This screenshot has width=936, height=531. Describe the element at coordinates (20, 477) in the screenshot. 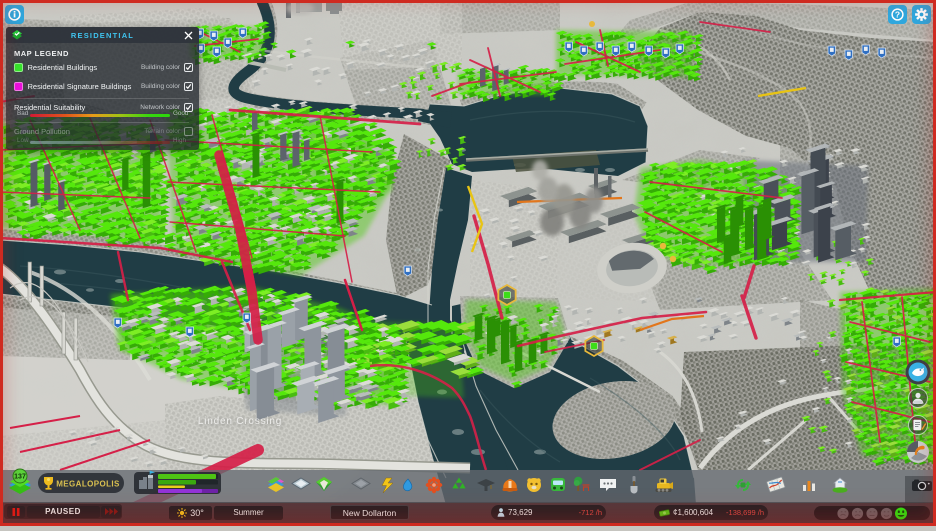

I see `svg-text: 137` at that location.